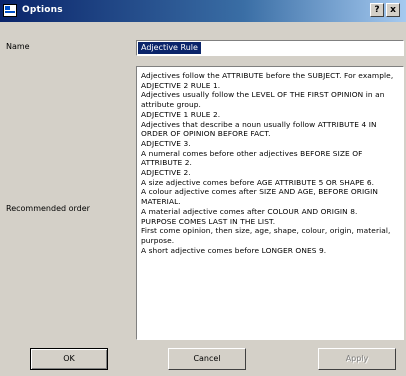 This screenshot has width=406, height=376. Describe the element at coordinates (169, 48) in the screenshot. I see `name-value: Adjective Rule` at that location.